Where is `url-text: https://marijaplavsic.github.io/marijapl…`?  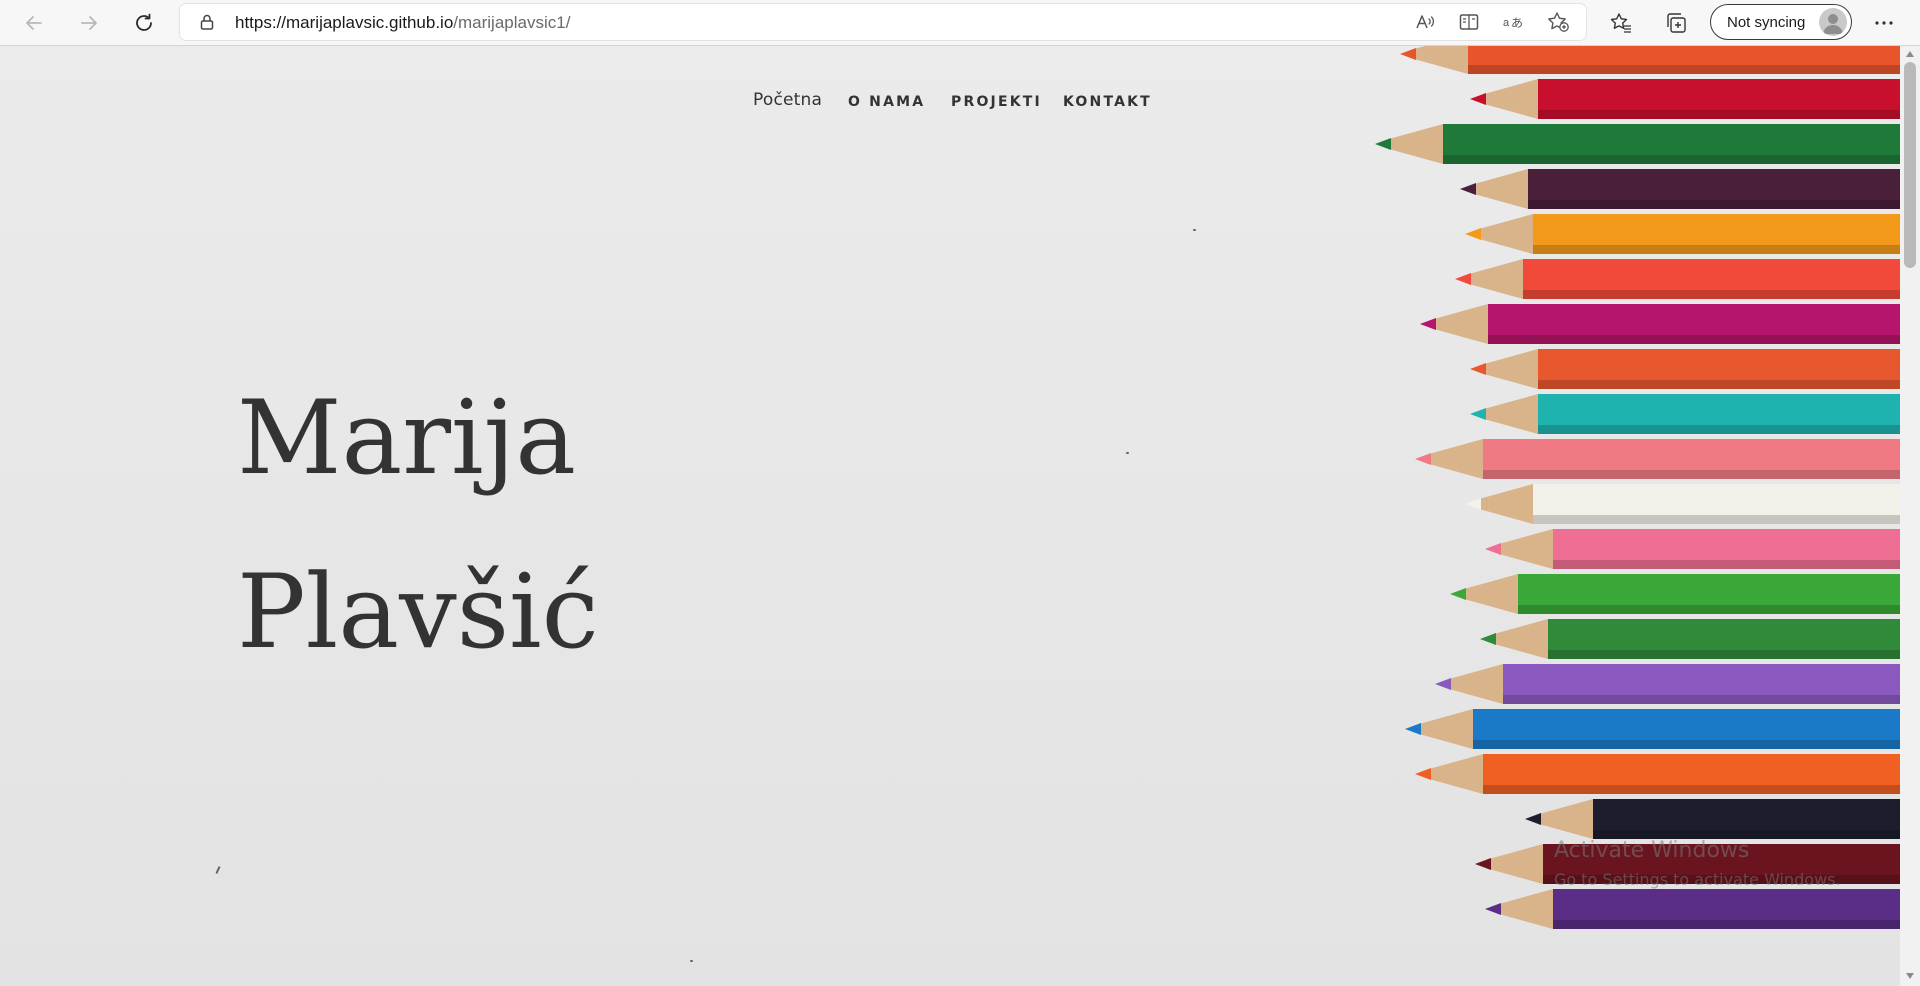 url-text: https://marijaplavsic.github.io/marijapl… is located at coordinates (402, 23).